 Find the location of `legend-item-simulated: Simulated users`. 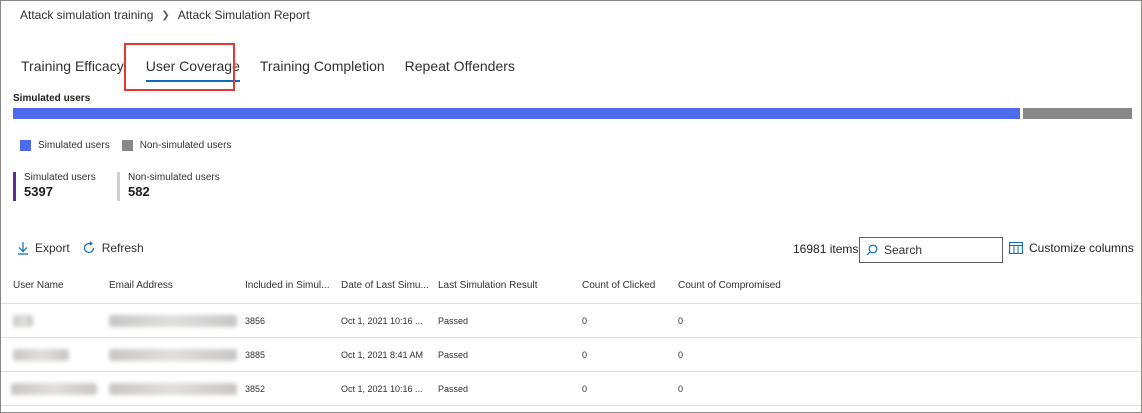

legend-item-simulated: Simulated users is located at coordinates (65, 145).